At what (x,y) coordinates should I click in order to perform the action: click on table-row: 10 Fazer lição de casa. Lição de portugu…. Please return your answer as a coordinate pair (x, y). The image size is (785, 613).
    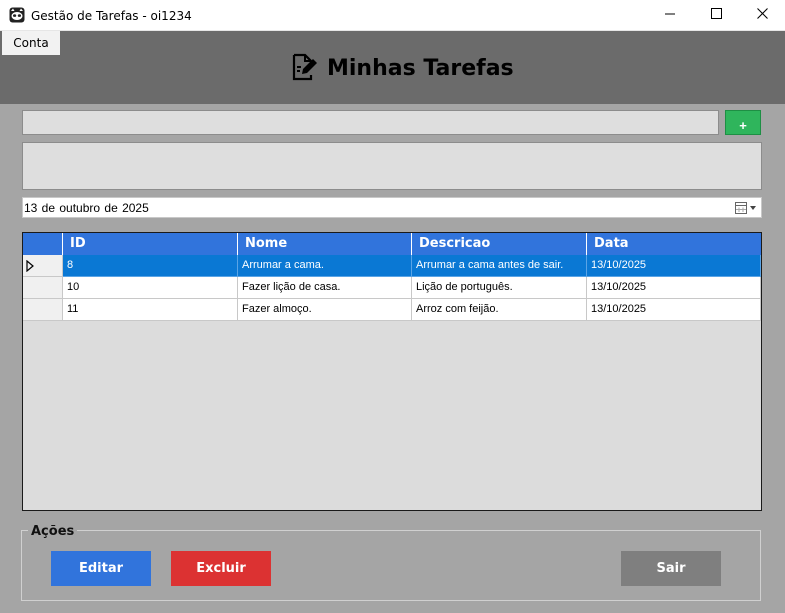
    Looking at the image, I should click on (392, 288).